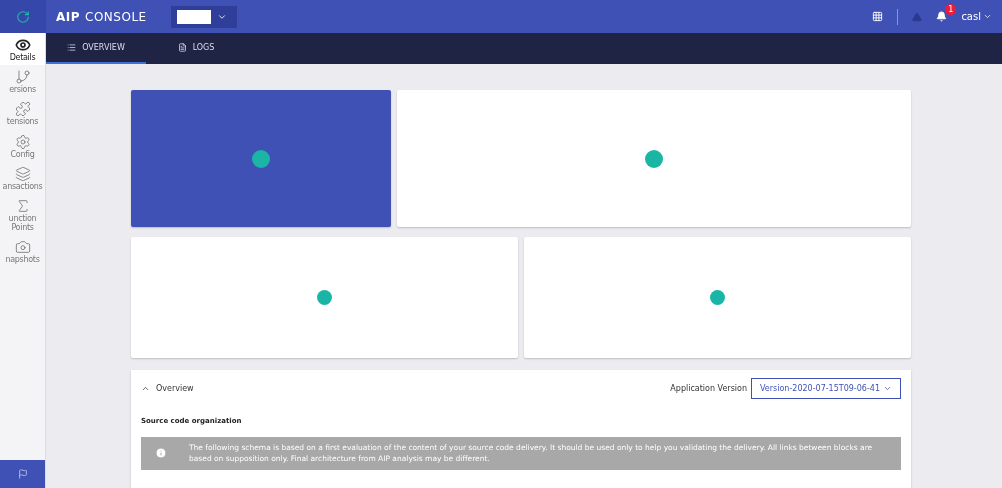 This screenshot has width=1002, height=488. I want to click on notification-badge: 1, so click(951, 9).